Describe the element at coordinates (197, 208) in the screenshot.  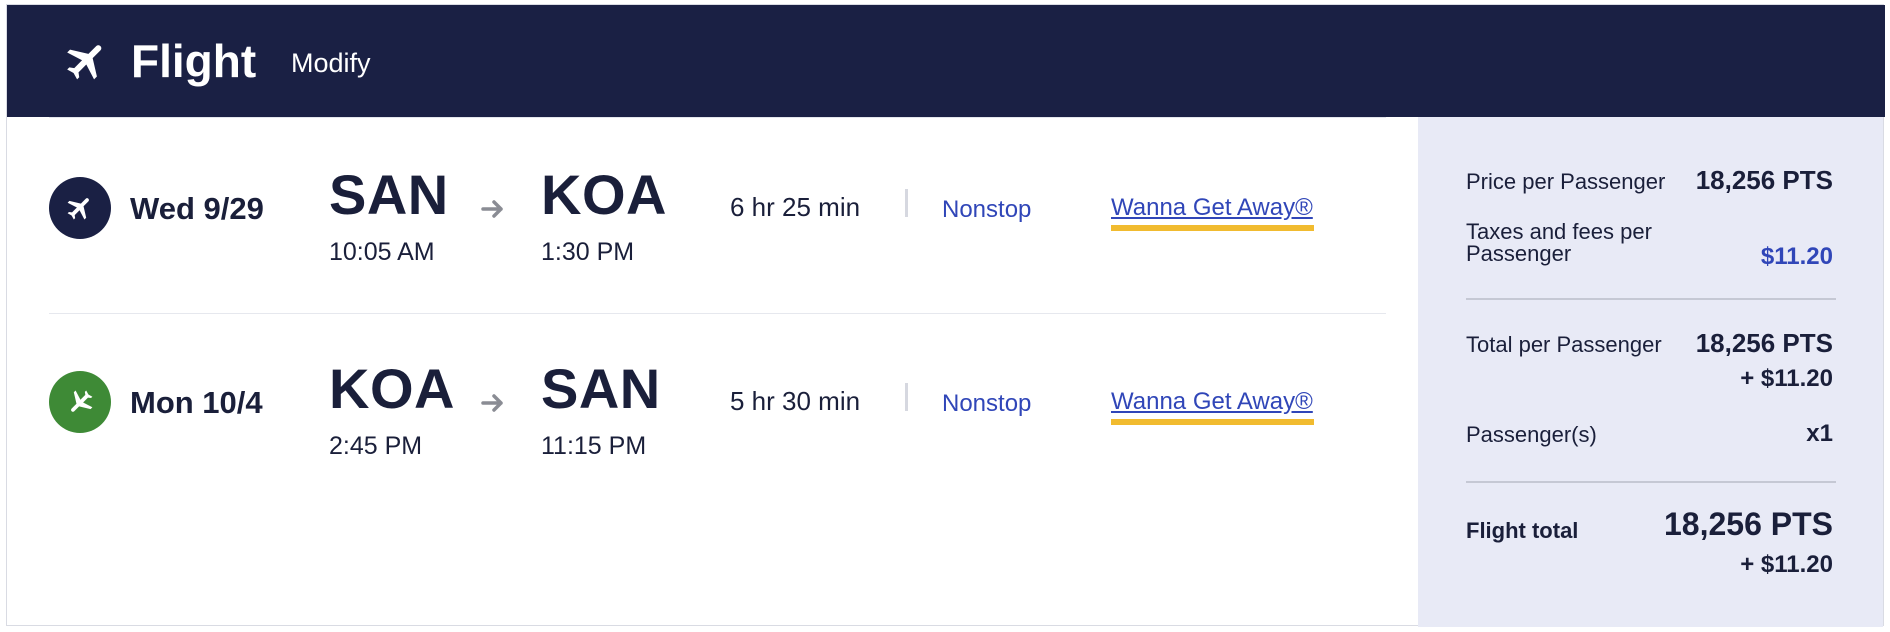
I see `segment-date: Wed 9/29` at that location.